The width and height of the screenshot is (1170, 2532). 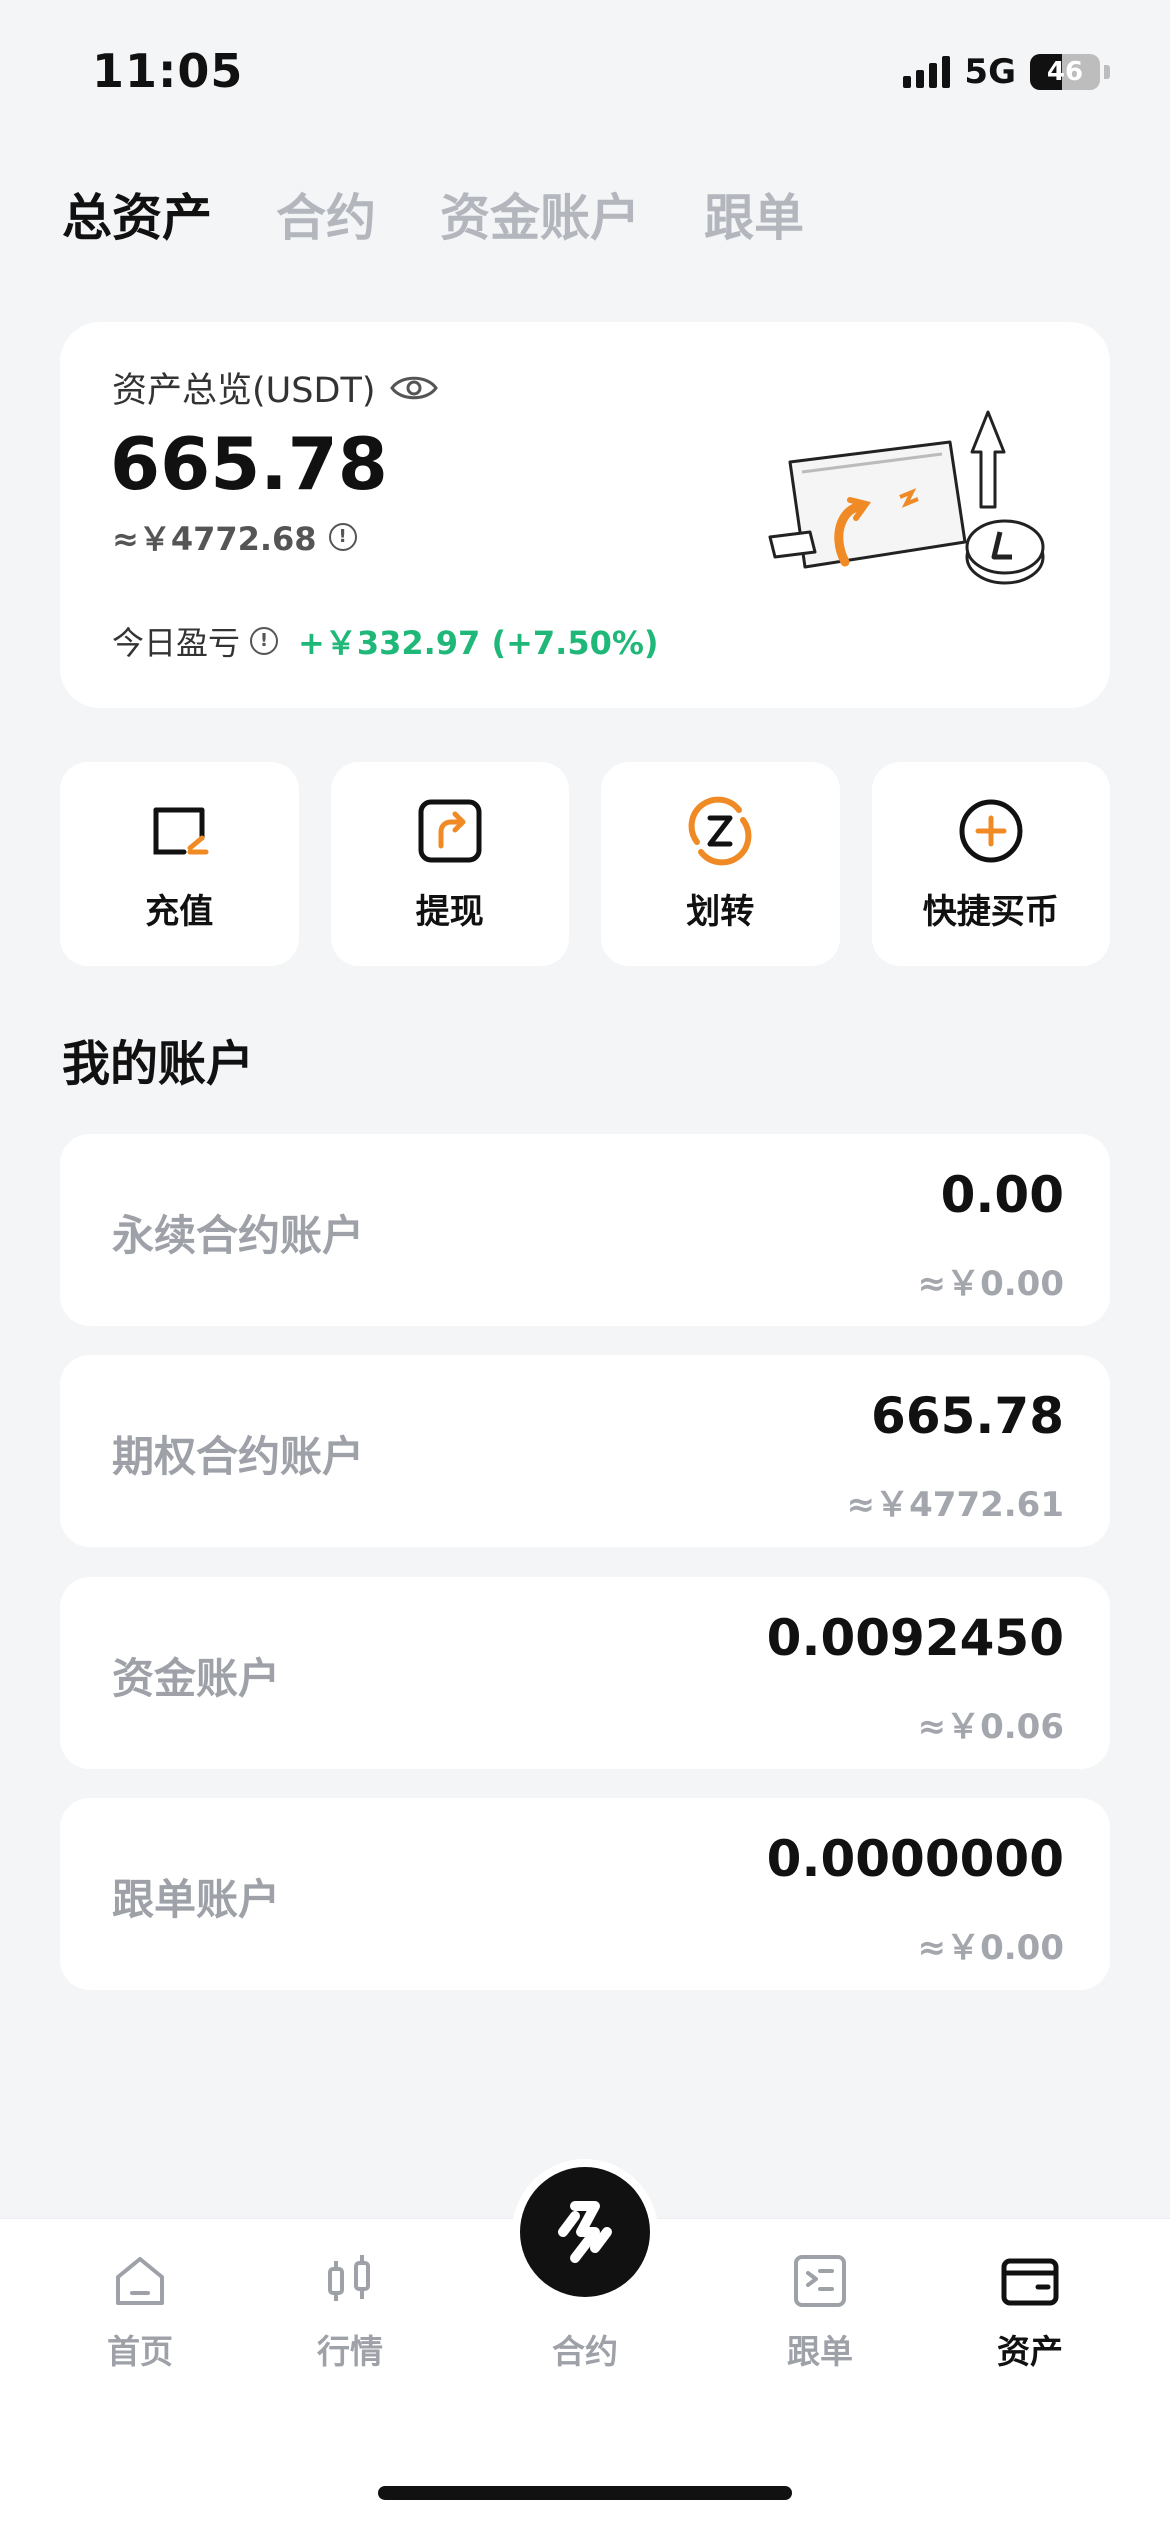 I want to click on nav-copy-trade-label: 跟单, so click(x=820, y=2351).